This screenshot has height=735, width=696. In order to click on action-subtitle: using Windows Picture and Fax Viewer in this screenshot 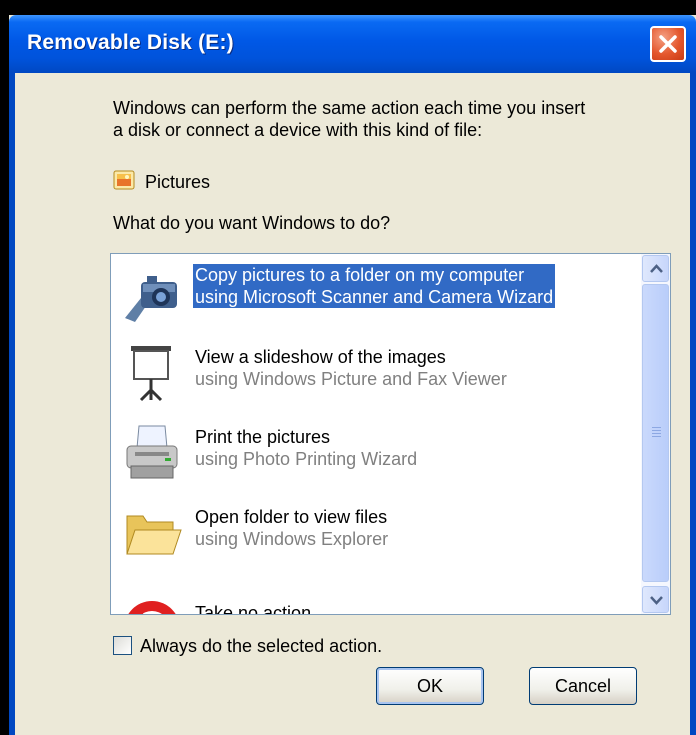, I will do `click(351, 379)`.